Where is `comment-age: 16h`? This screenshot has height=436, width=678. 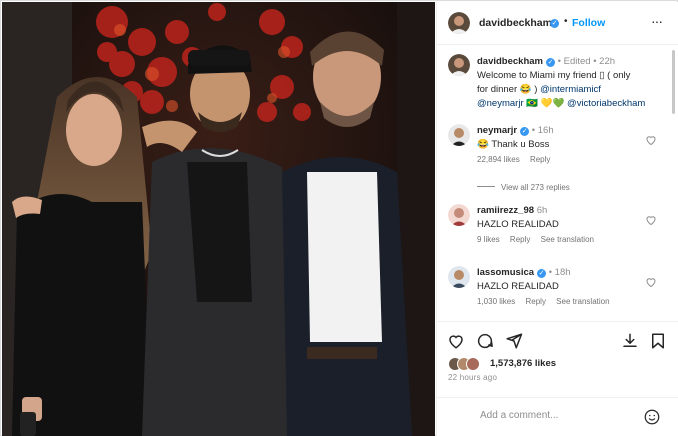 comment-age: 16h is located at coordinates (545, 130).